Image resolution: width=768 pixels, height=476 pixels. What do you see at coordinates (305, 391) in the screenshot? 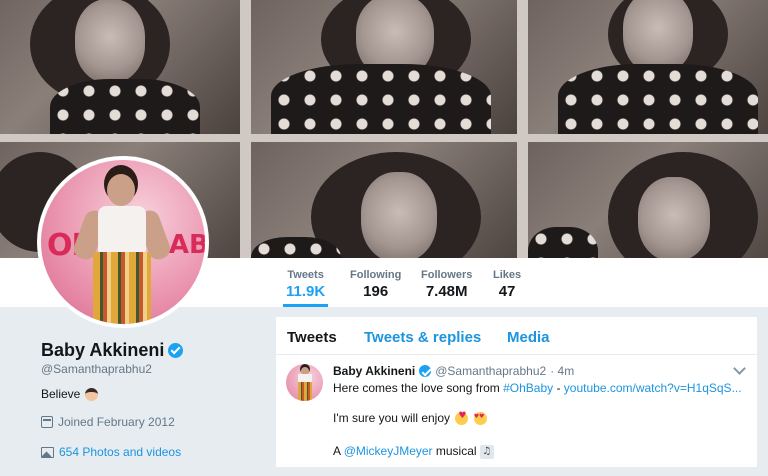
I see `tweet-avatar-figure` at bounding box center [305, 391].